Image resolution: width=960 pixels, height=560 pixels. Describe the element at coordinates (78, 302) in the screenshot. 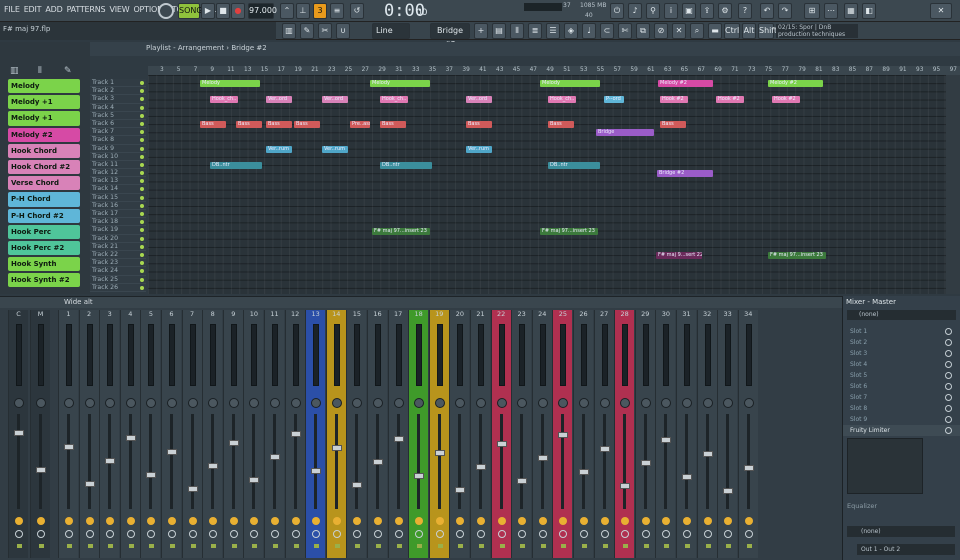

I see `mixer-preset: Wide alt` at that location.